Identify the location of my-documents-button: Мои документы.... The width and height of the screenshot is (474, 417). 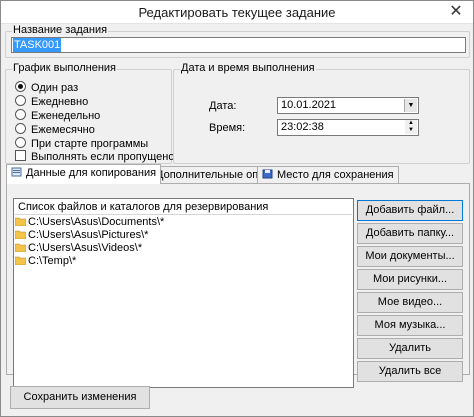
(410, 256).